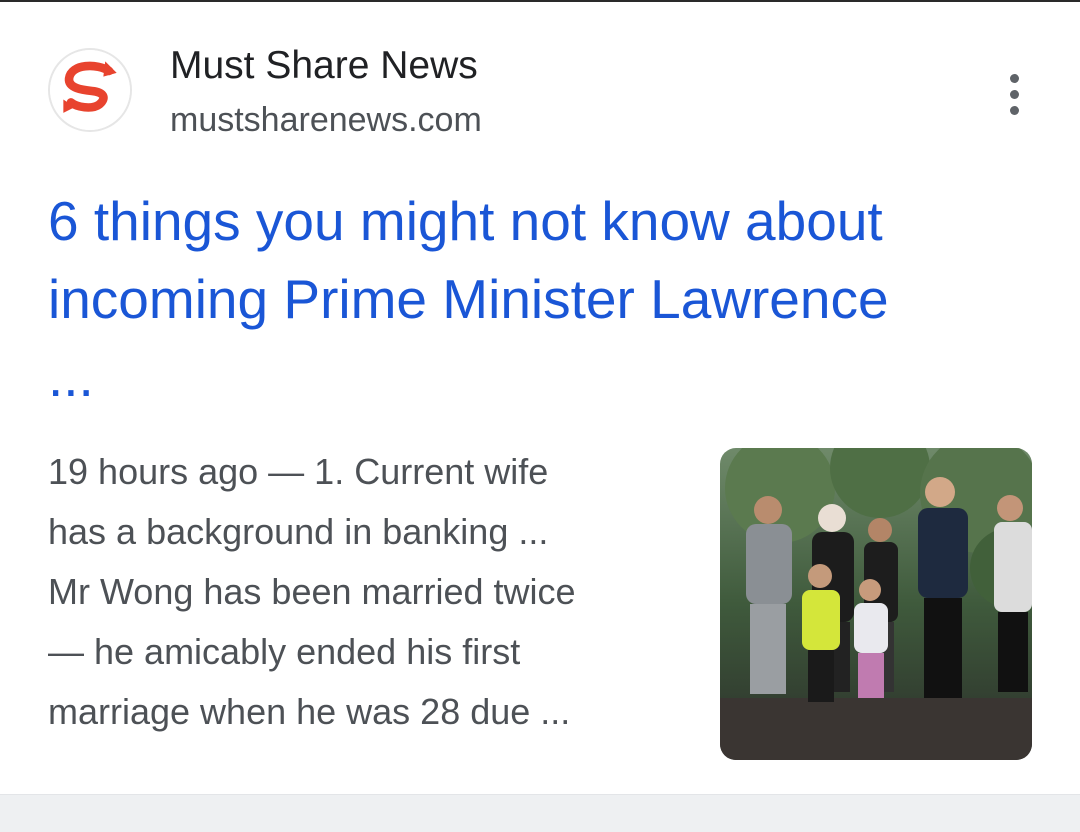 Image resolution: width=1080 pixels, height=832 pixels. Describe the element at coordinates (298, 471) in the screenshot. I see `snippet-line: 19 hours ago — 1. Current wife` at that location.